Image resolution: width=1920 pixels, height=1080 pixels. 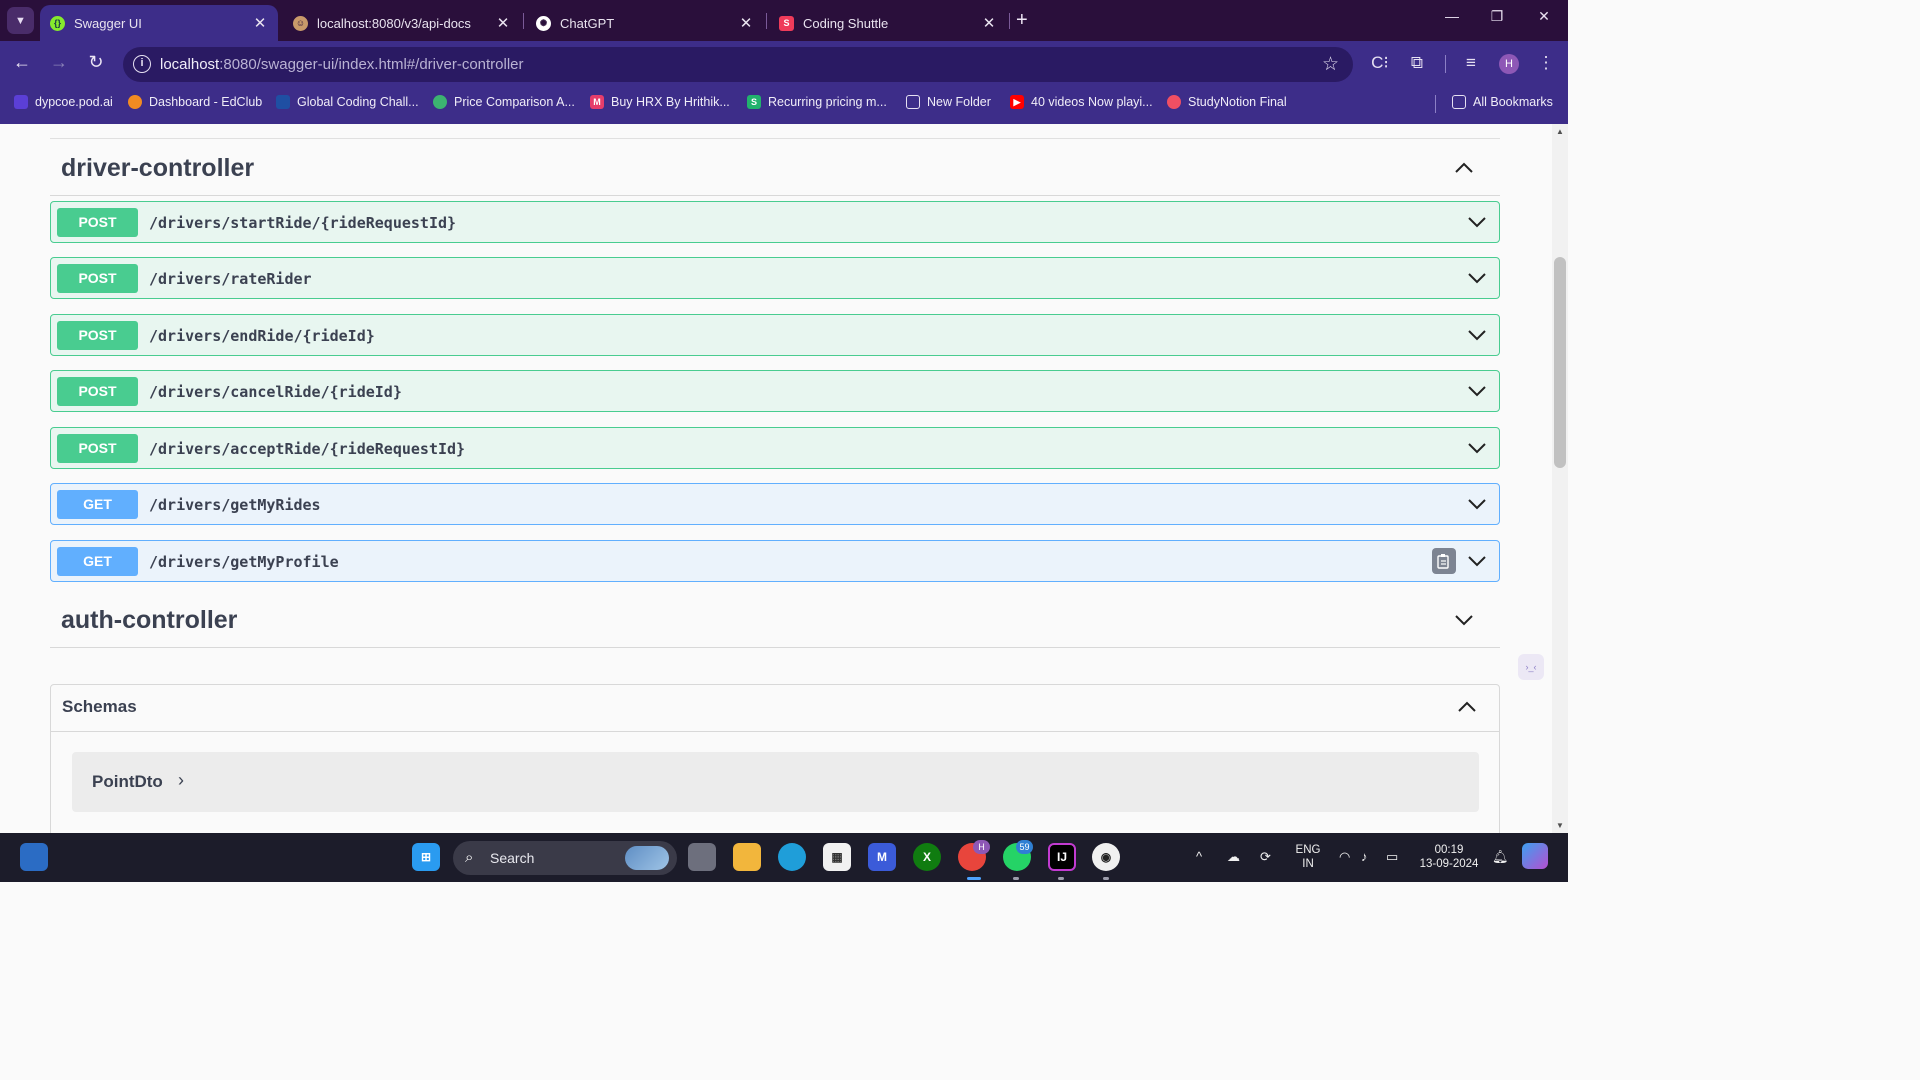 What do you see at coordinates (775, 782) in the screenshot?
I see `schema-model-pointdto: PointDto ›` at bounding box center [775, 782].